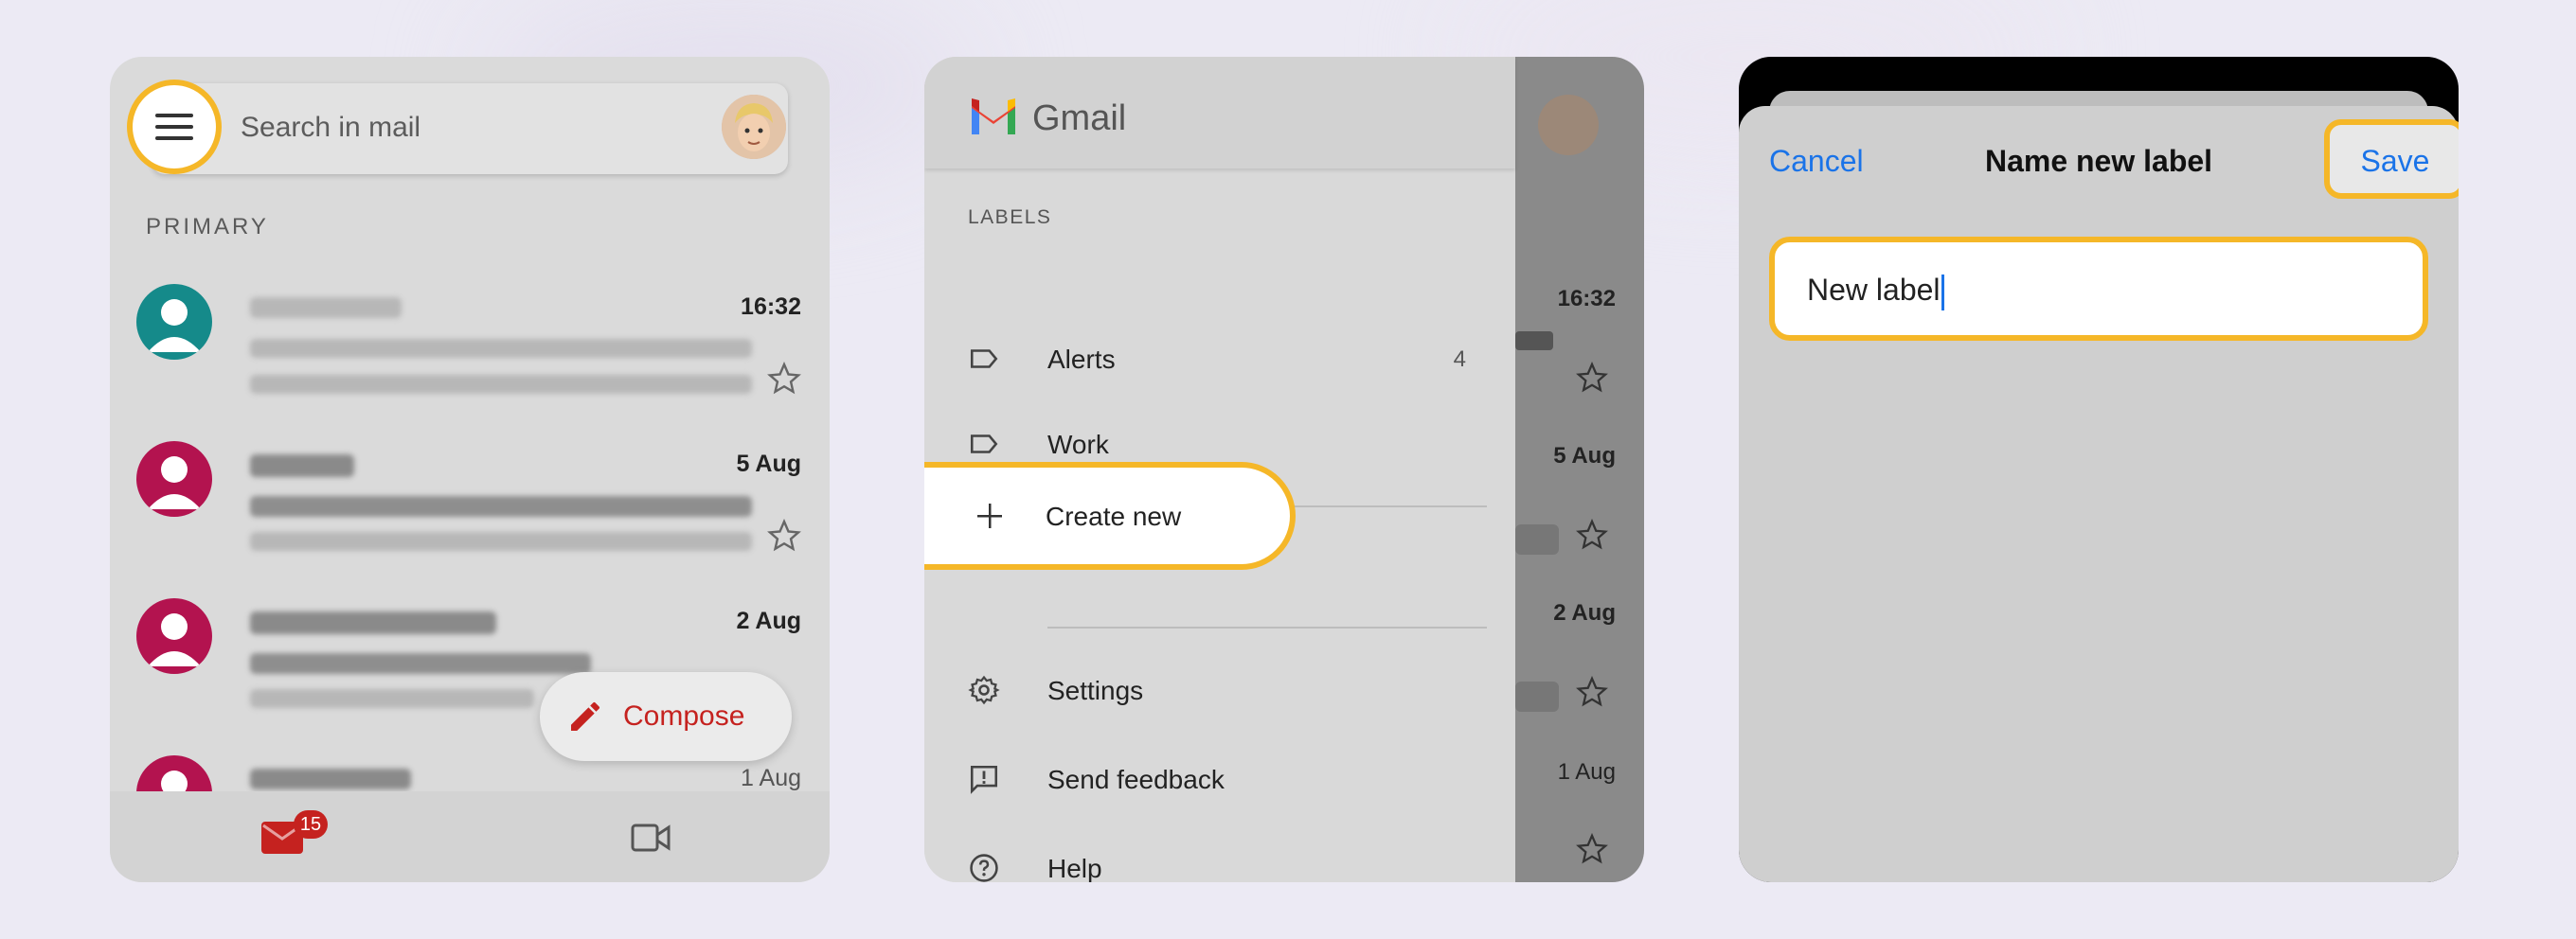 This screenshot has width=2576, height=939. What do you see at coordinates (1586, 772) in the screenshot?
I see `dimmed-date: 1 Aug` at bounding box center [1586, 772].